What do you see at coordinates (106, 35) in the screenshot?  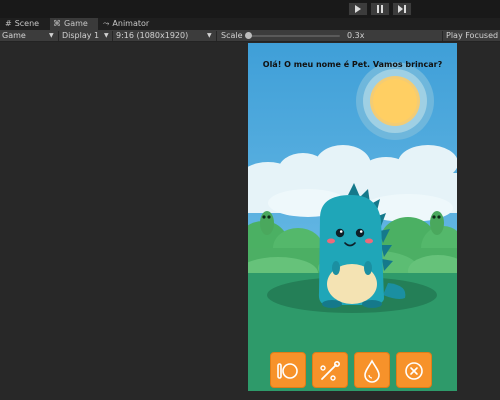 I see `display-chevron-down-icon: ▼` at bounding box center [106, 35].